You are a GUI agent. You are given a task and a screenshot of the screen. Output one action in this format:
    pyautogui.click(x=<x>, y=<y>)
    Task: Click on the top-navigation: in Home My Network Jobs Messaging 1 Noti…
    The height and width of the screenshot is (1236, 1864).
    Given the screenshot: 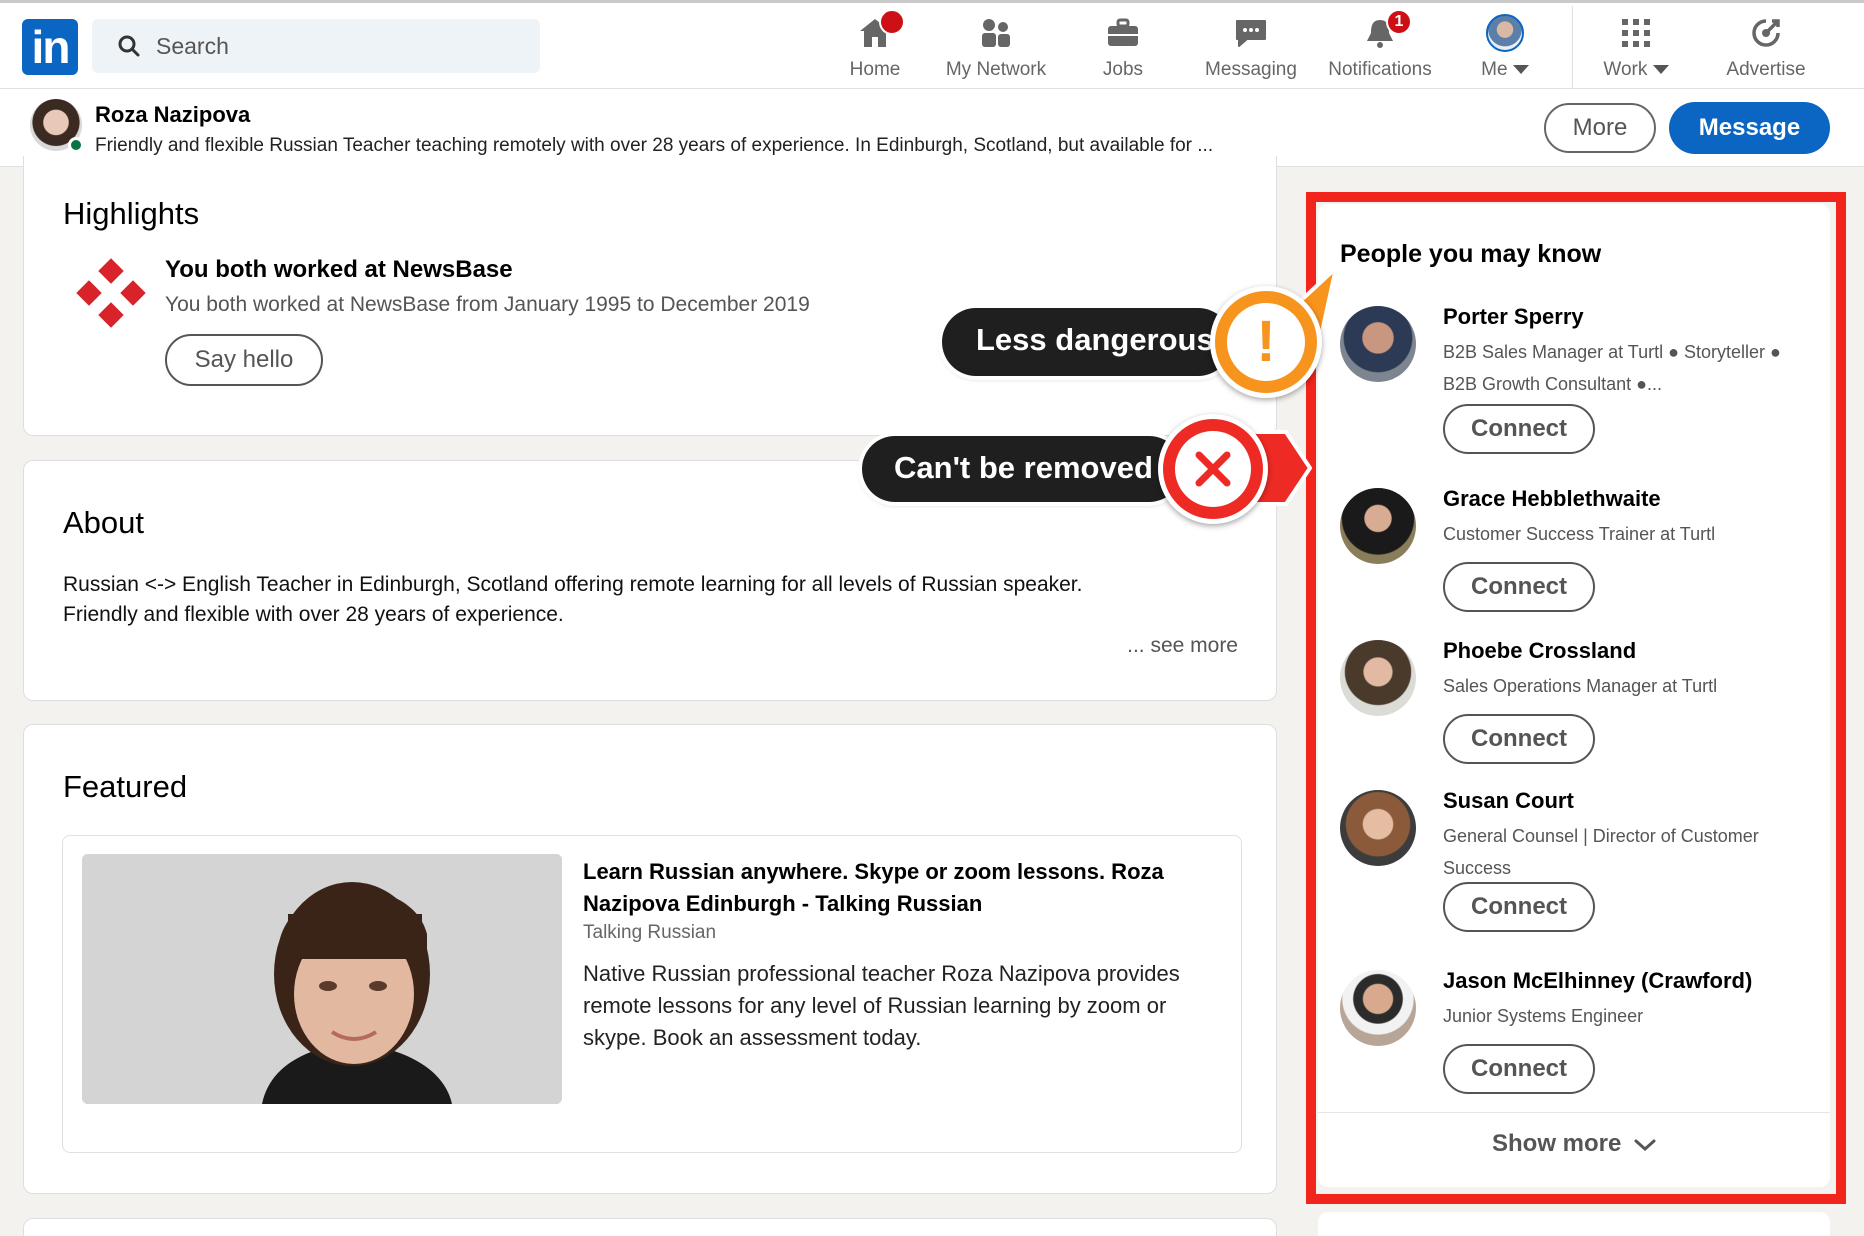 What is the action you would take?
    pyautogui.click(x=932, y=44)
    